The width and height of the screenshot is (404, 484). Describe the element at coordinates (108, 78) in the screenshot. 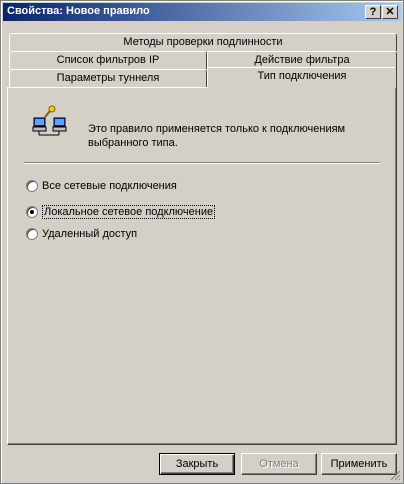

I see `tab-tunnel-settings: Параметры туннеля` at that location.